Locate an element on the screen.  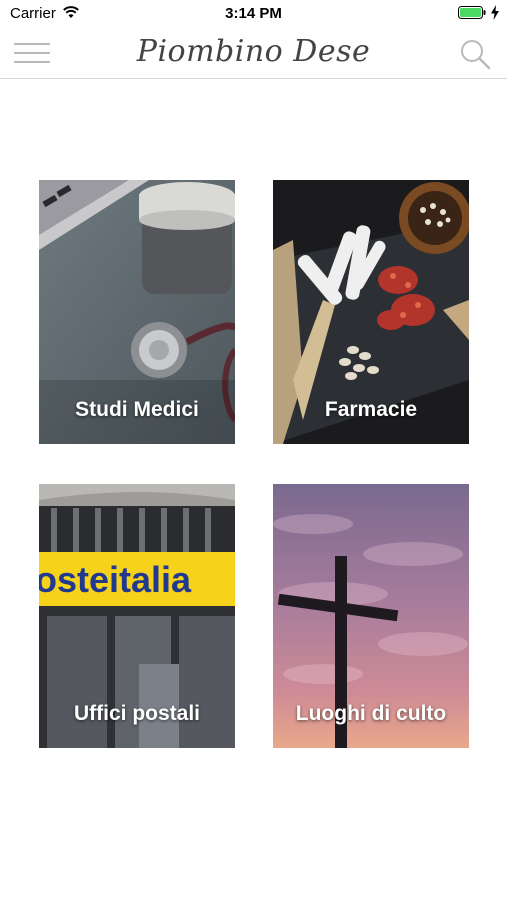
app-title: Piombino Dese is located at coordinates (253, 51).